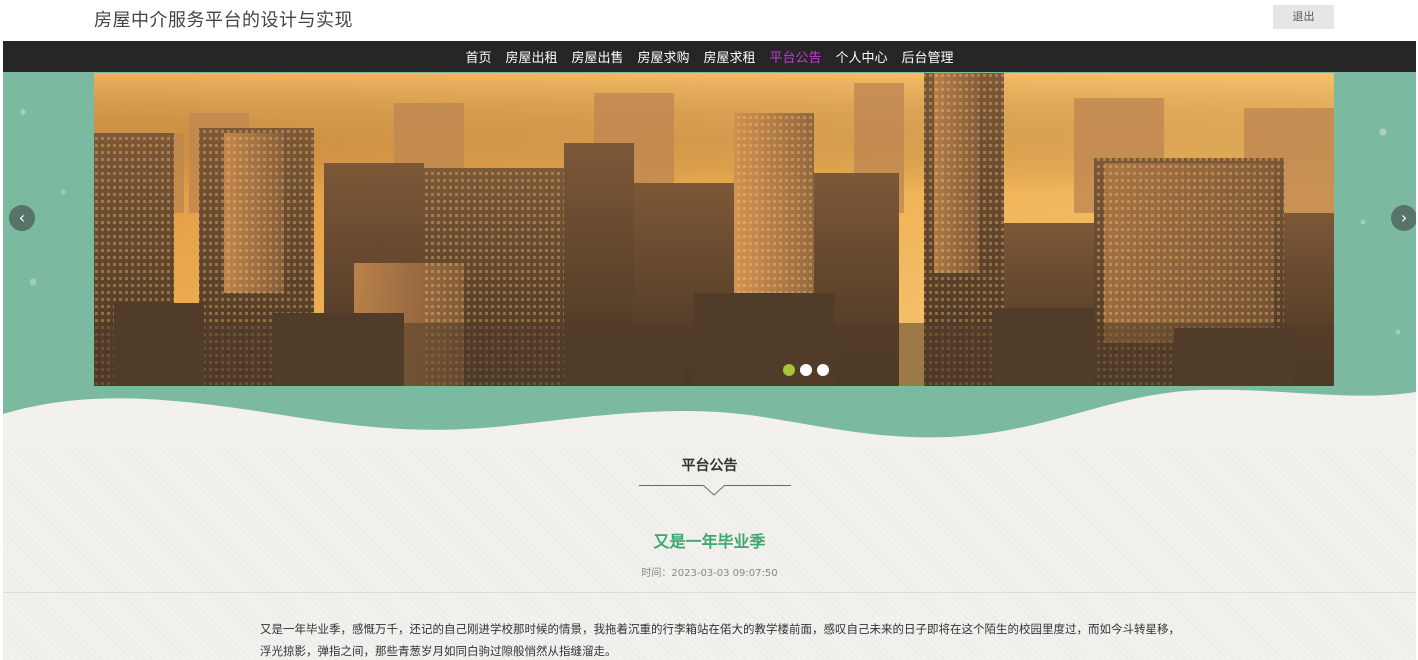 This screenshot has height=660, width=1418. Describe the element at coordinates (862, 56) in the screenshot. I see `nav-item-personal-center: 个人中心` at that location.